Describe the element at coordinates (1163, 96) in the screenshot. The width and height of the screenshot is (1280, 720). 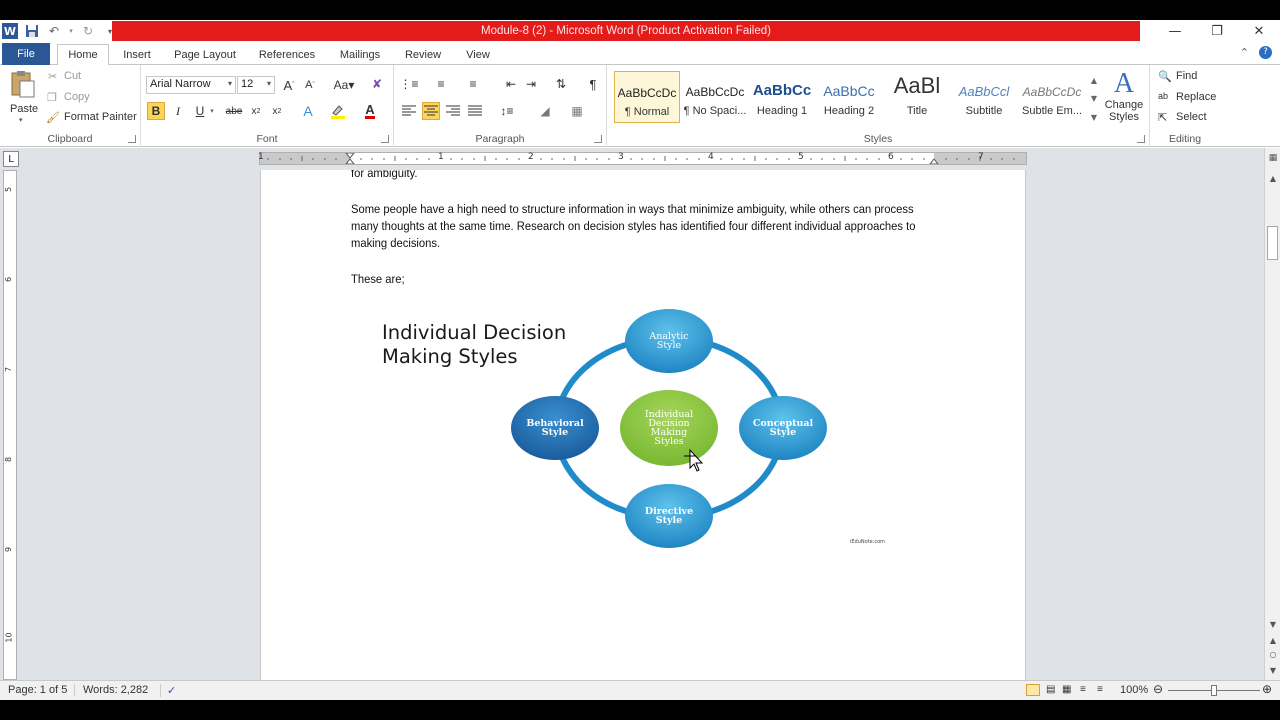
I see `replace-icon: ab` at that location.